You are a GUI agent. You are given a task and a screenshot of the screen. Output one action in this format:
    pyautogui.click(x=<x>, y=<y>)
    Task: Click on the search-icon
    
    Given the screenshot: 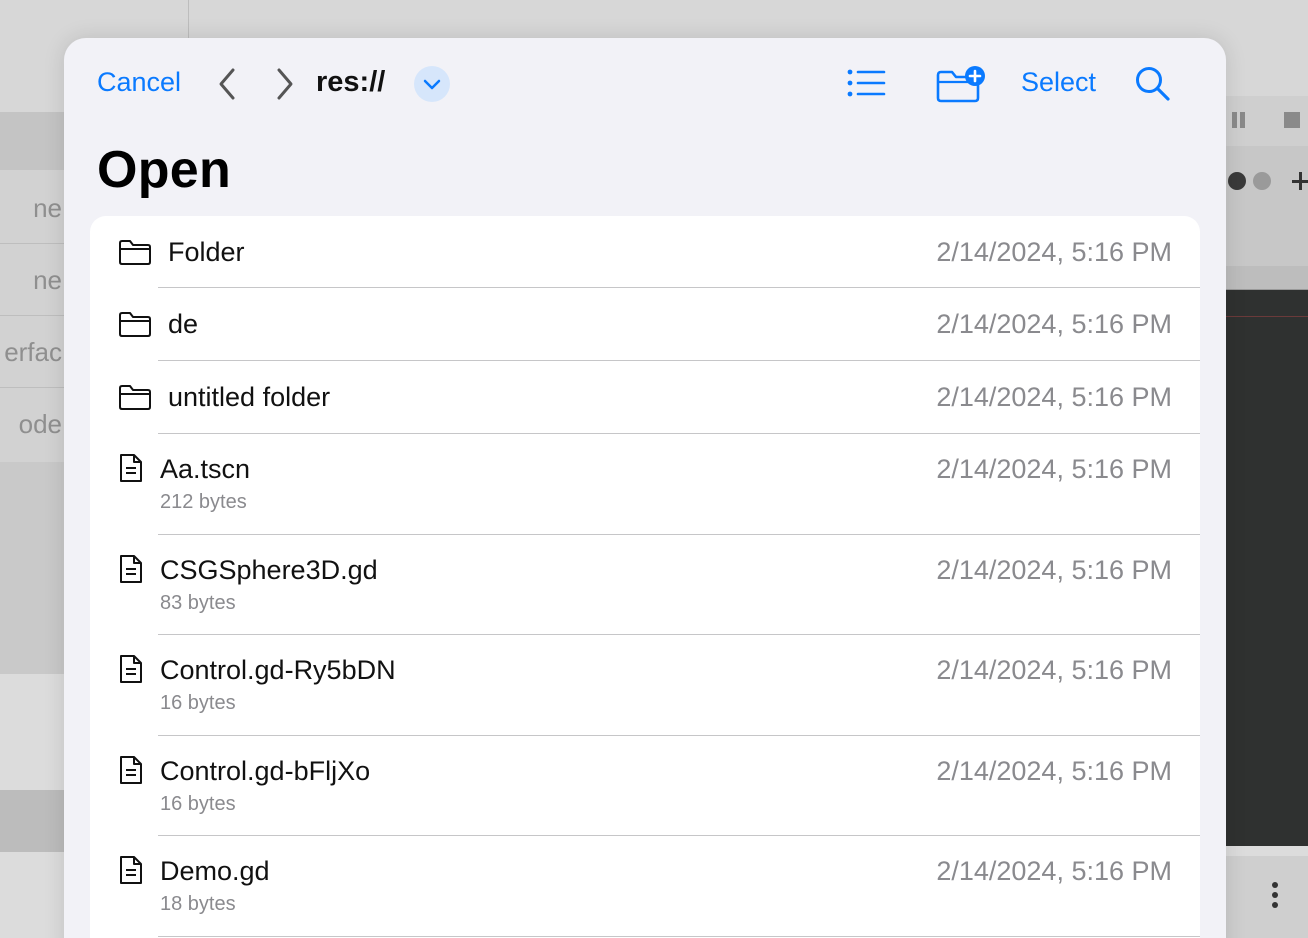 What is the action you would take?
    pyautogui.click(x=1153, y=84)
    